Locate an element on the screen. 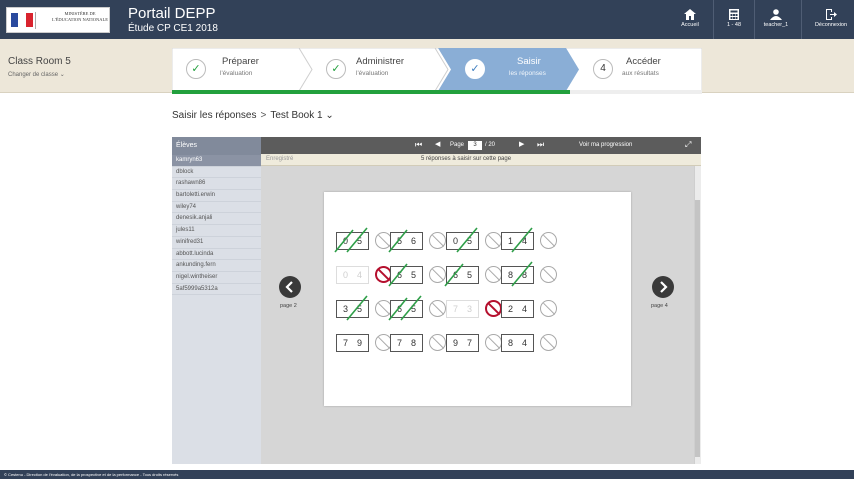  step-prepare: ✓ Préparer l'évaluation is located at coordinates (235, 69).